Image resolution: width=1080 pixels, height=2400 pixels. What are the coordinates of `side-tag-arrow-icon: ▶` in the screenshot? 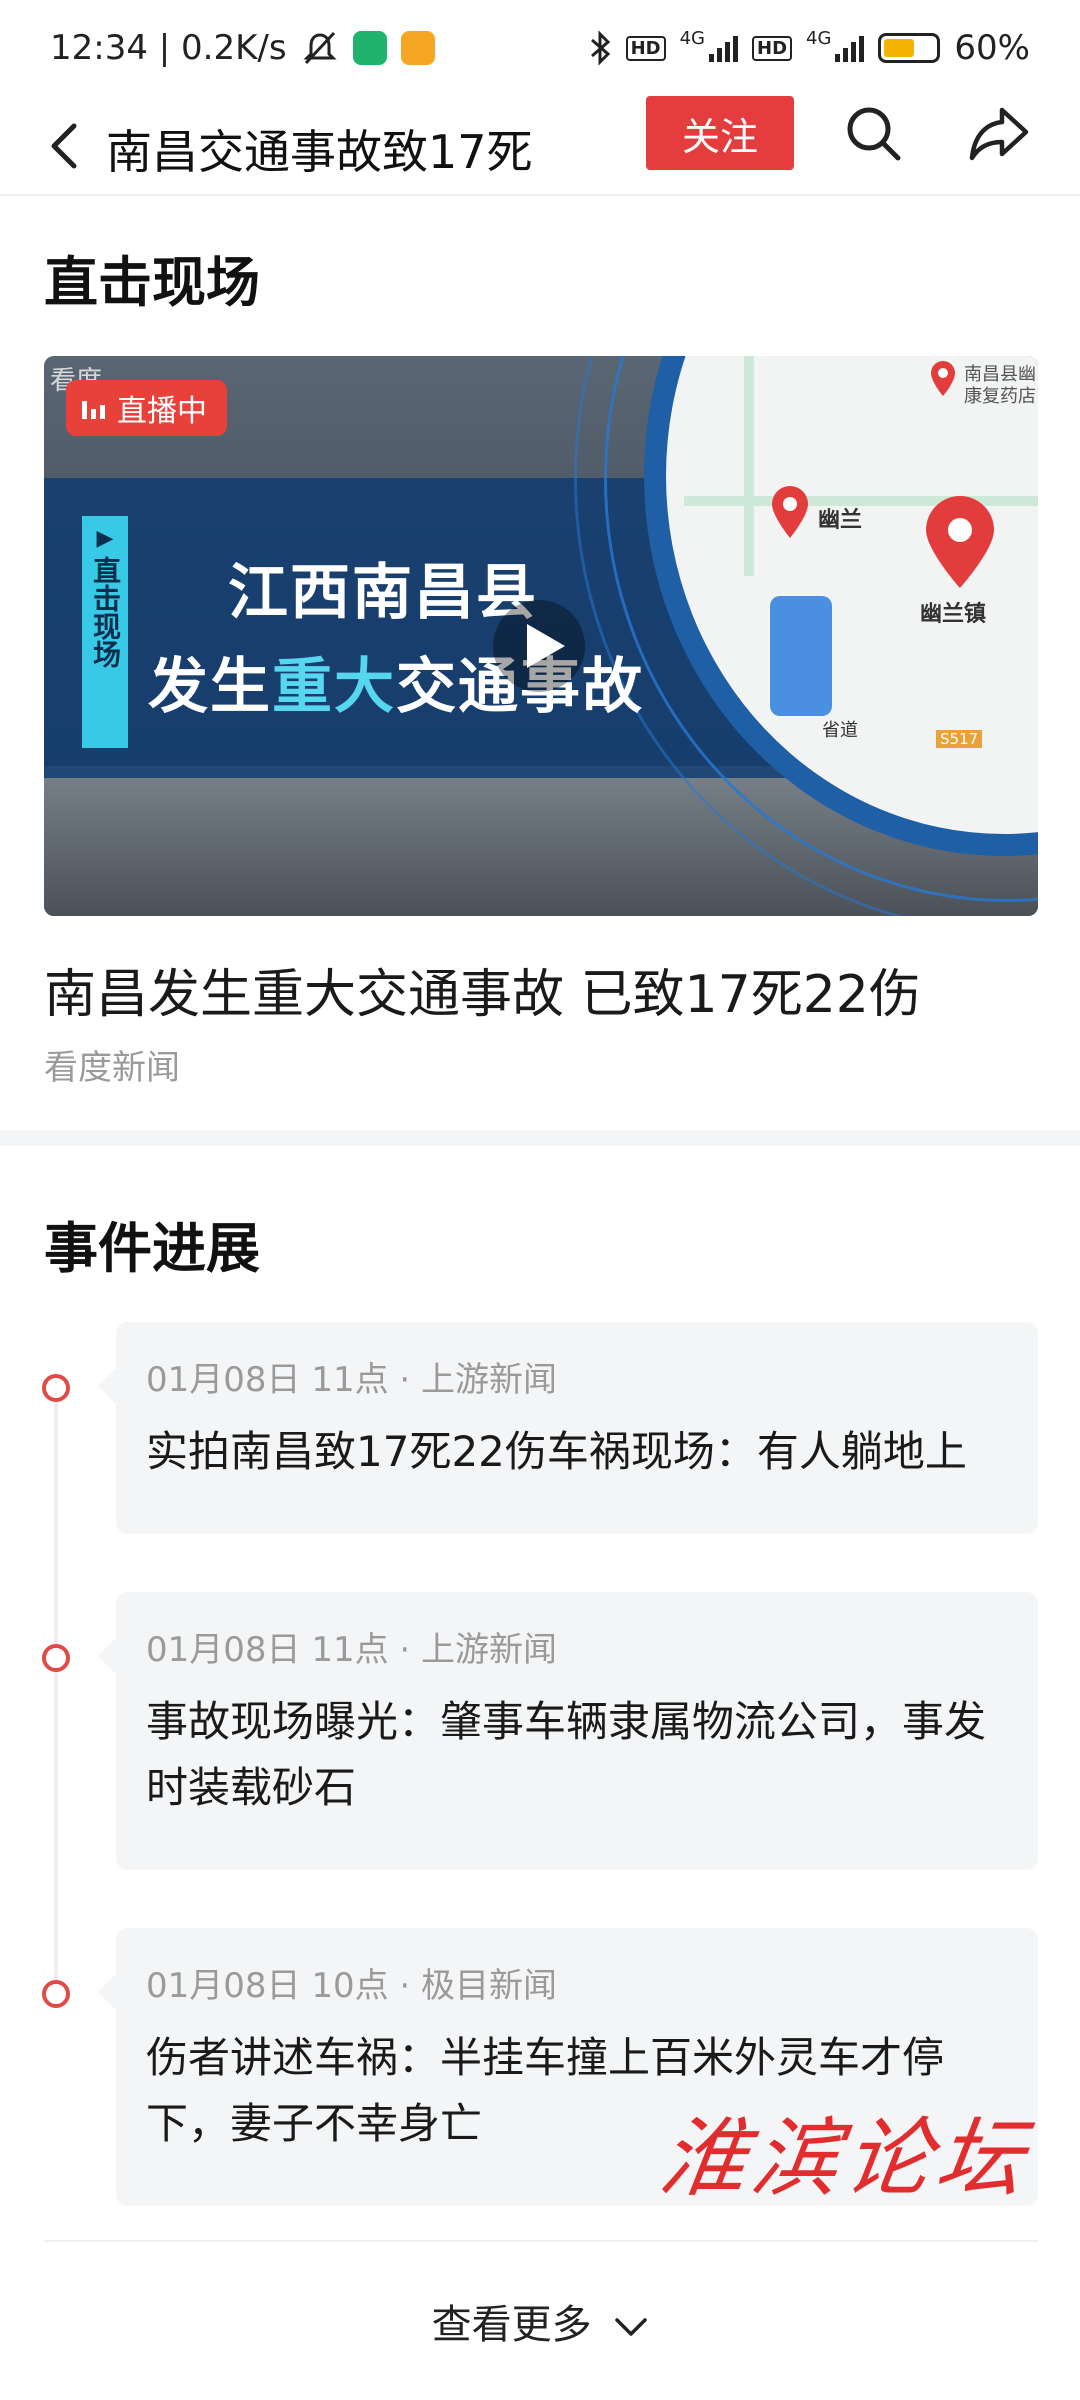 It's located at (105, 538).